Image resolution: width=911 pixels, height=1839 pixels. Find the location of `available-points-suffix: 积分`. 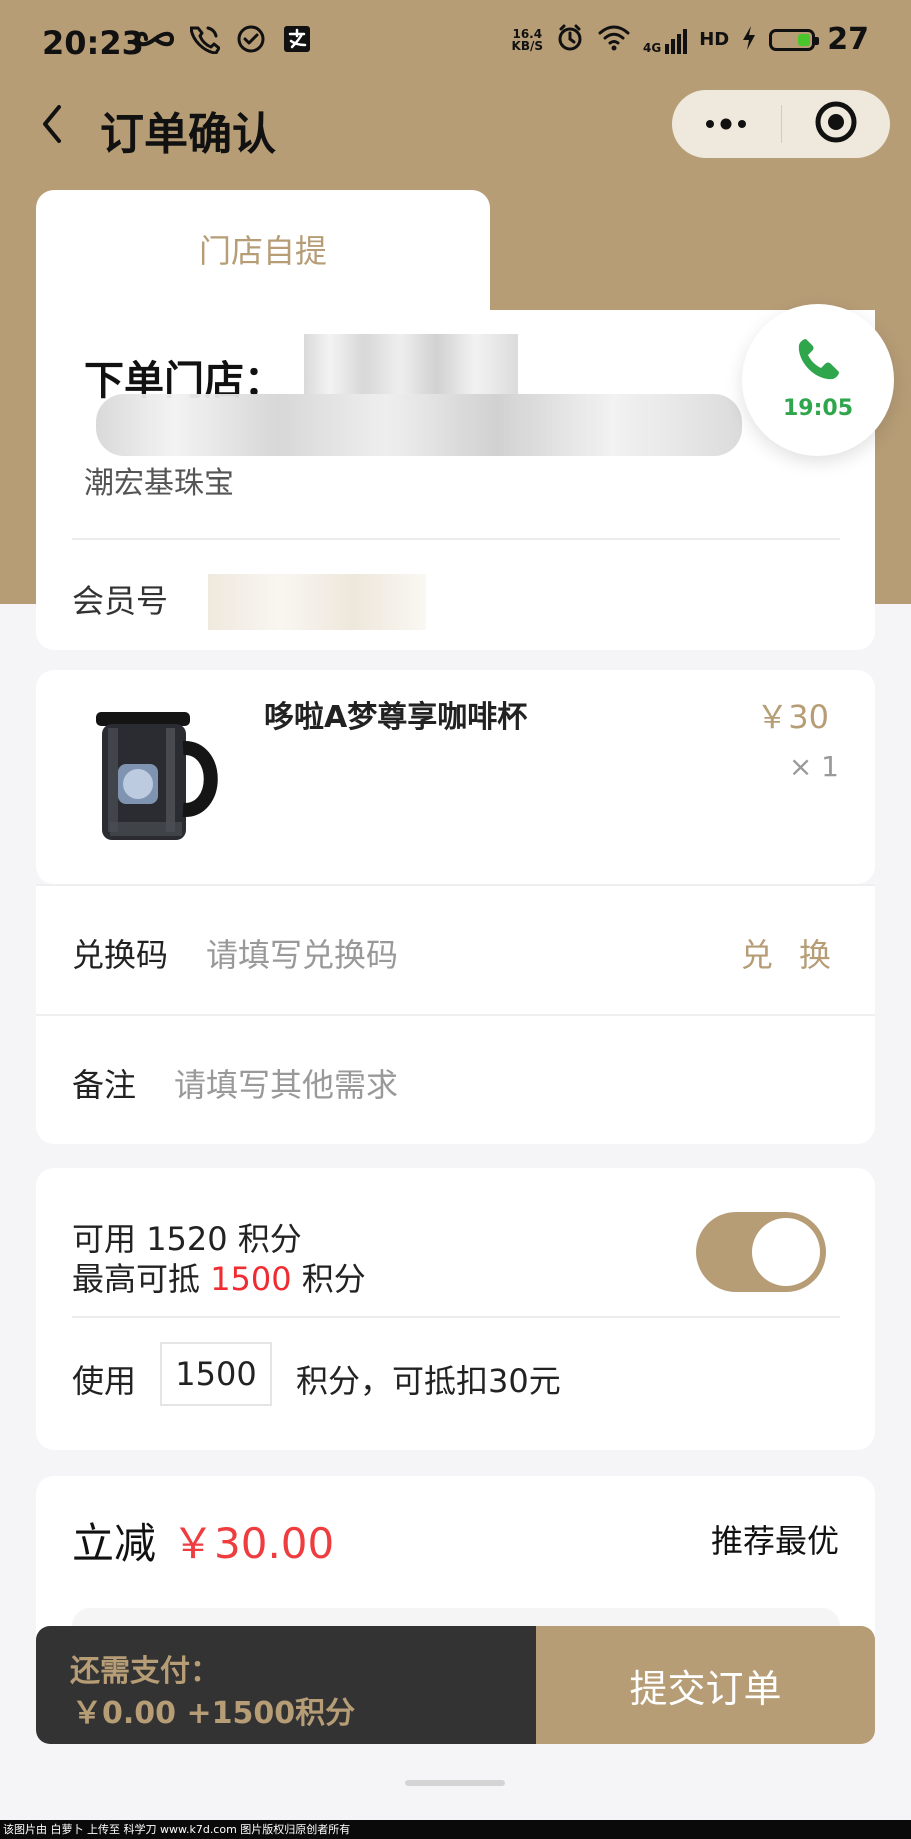

available-points-suffix: 积分 is located at coordinates (269, 1239).